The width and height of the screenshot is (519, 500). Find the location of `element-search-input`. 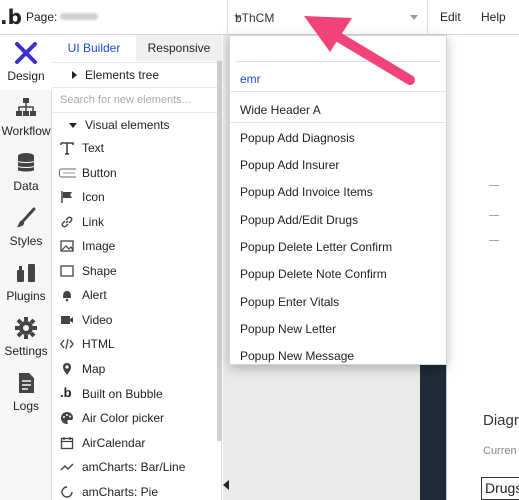

element-search-input is located at coordinates (135, 100).